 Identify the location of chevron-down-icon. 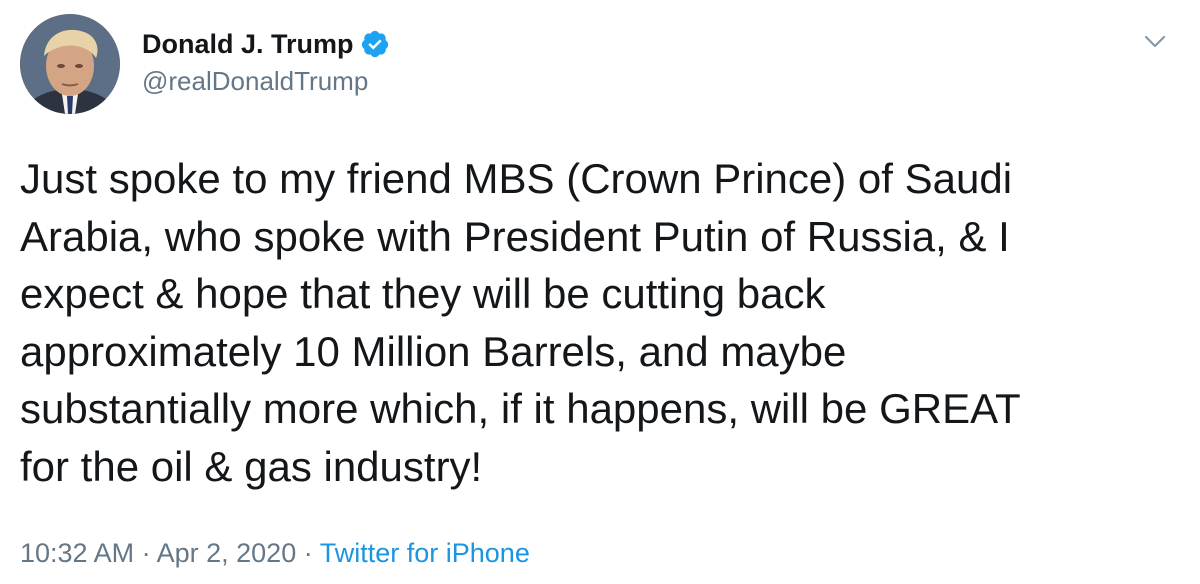
(1155, 41).